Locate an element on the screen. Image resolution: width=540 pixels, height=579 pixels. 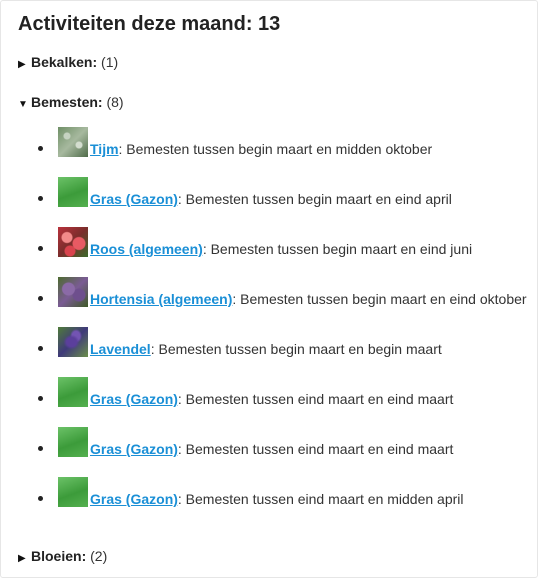
section-count: (2) is located at coordinates (99, 556).